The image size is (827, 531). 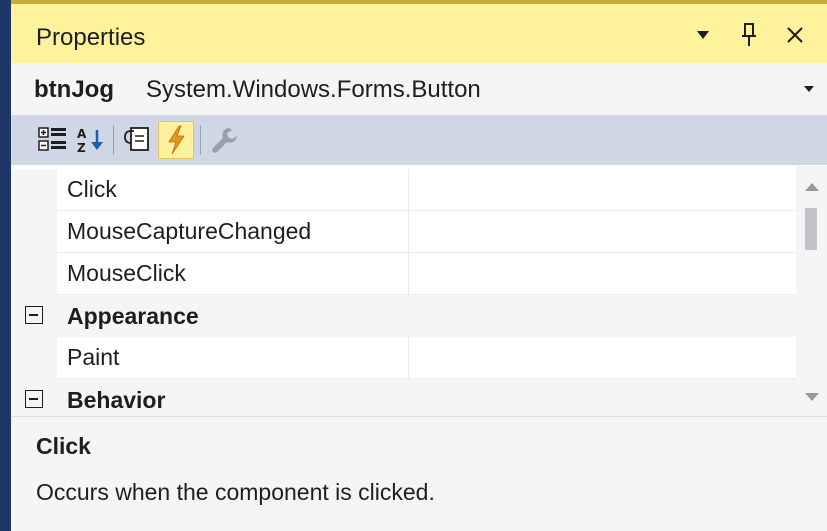 I want to click on scroll-down-icon, so click(x=812, y=397).